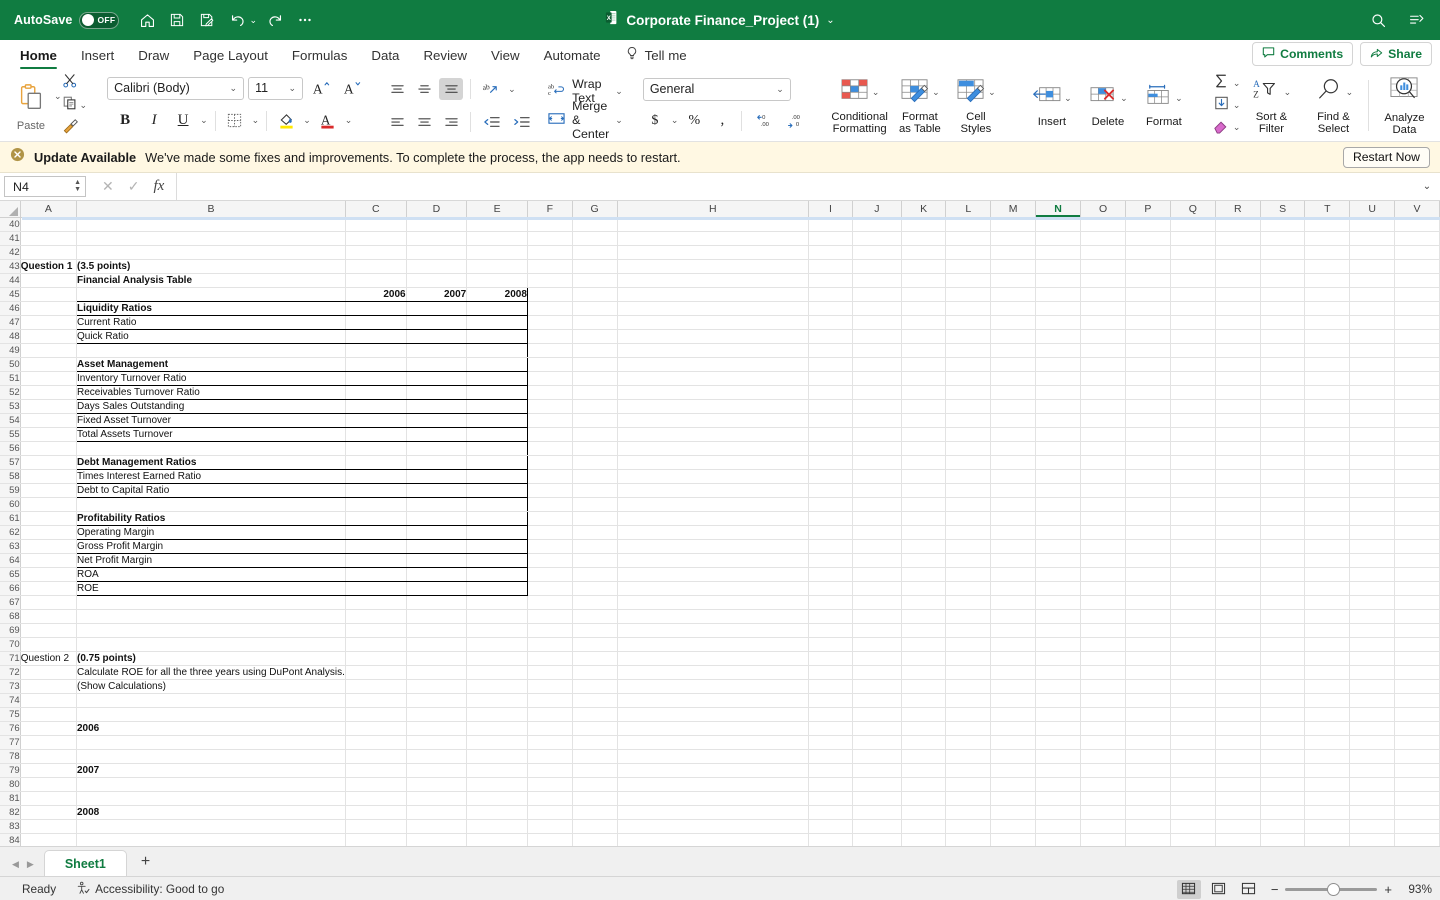 The image size is (1440, 900). Describe the element at coordinates (1188, 889) in the screenshot. I see `normal-view-icon` at that location.